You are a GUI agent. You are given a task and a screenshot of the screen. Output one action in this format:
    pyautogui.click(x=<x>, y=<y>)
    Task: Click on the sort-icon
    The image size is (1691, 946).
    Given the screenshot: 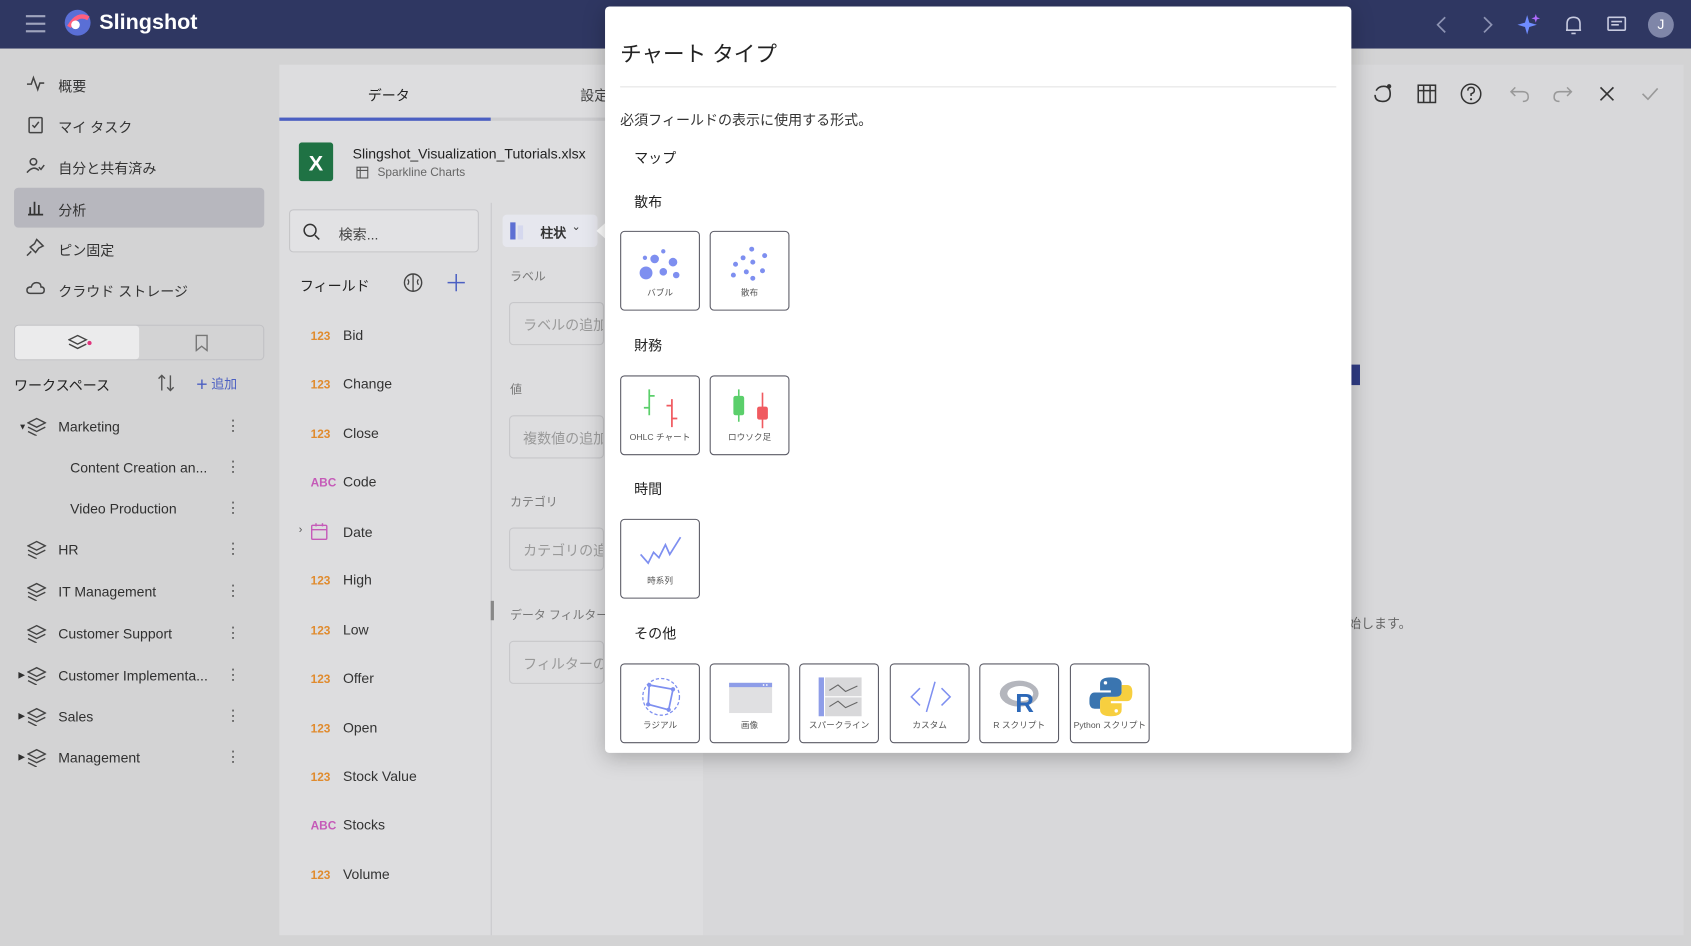 What is the action you would take?
    pyautogui.click(x=165, y=382)
    